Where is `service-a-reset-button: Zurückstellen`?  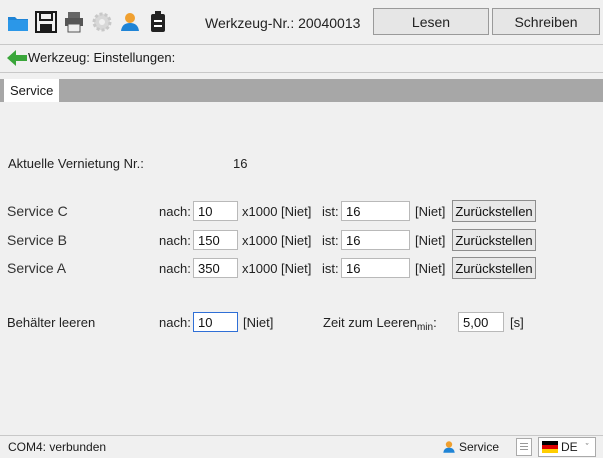 service-a-reset-button: Zurückstellen is located at coordinates (494, 268).